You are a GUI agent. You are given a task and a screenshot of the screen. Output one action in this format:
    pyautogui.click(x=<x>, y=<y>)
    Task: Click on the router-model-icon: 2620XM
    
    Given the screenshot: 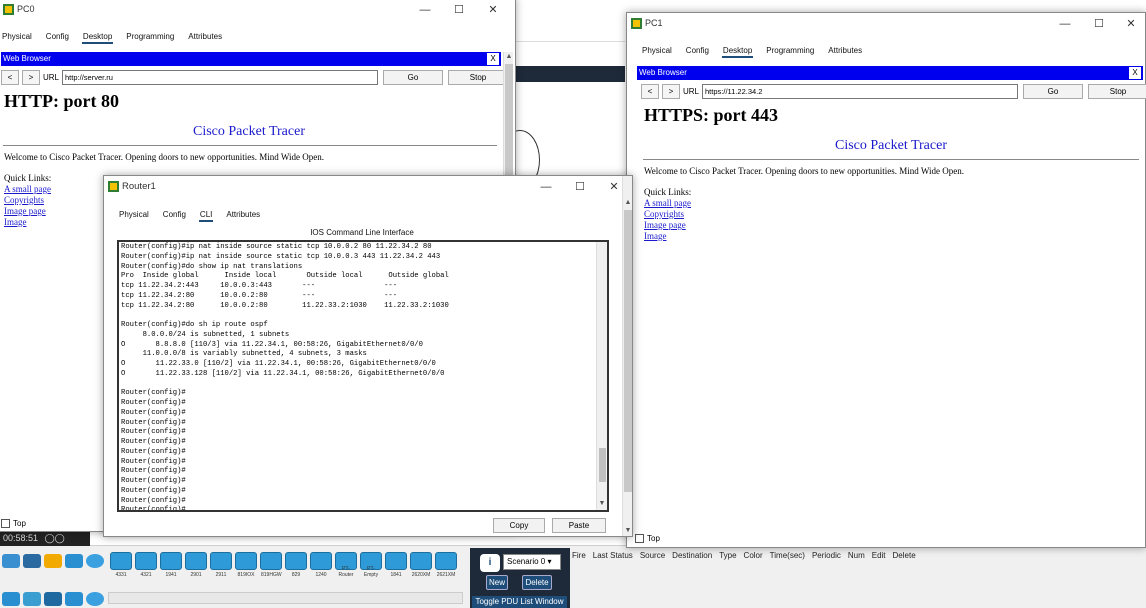 What is the action you would take?
    pyautogui.click(x=421, y=565)
    